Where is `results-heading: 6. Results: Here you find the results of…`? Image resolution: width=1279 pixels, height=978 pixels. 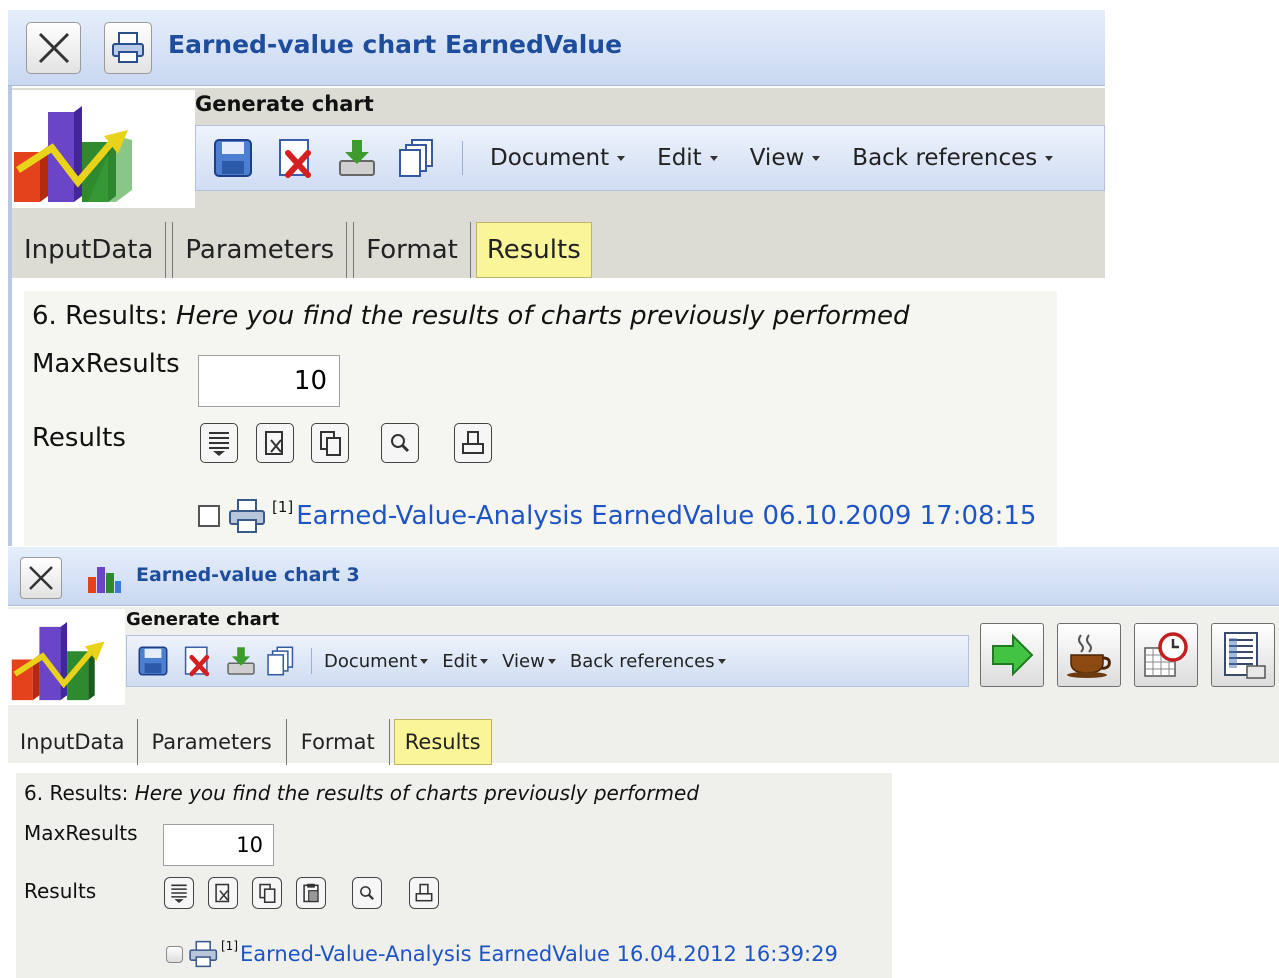 results-heading: 6. Results: Here you find the results of… is located at coordinates (362, 793).